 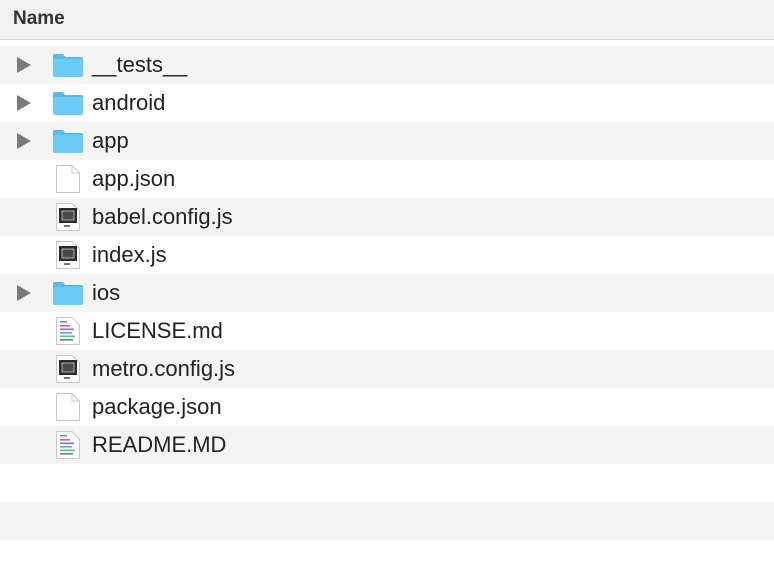 What do you see at coordinates (134, 178) in the screenshot?
I see `file-name-label: app.json` at bounding box center [134, 178].